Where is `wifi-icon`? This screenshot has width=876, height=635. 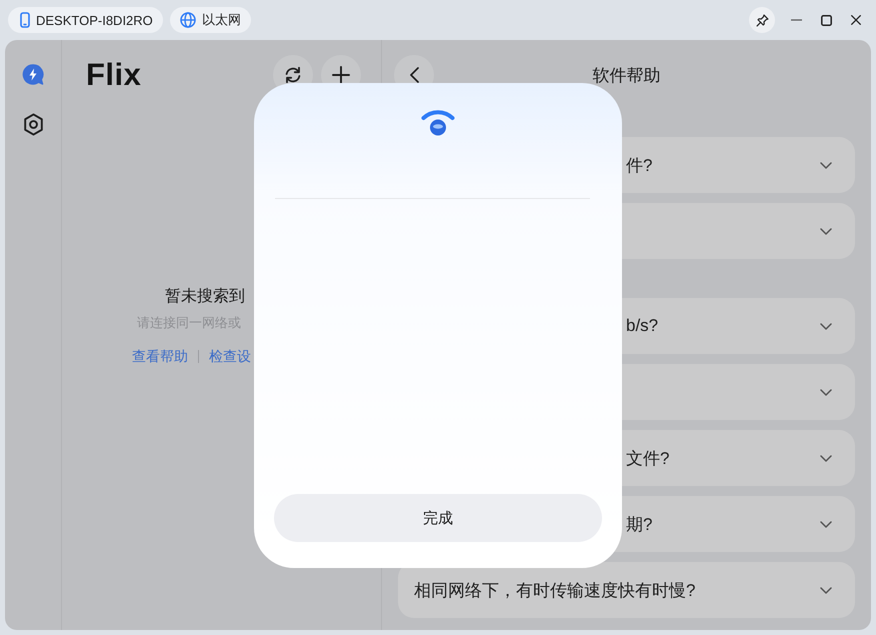
wifi-icon is located at coordinates (438, 122).